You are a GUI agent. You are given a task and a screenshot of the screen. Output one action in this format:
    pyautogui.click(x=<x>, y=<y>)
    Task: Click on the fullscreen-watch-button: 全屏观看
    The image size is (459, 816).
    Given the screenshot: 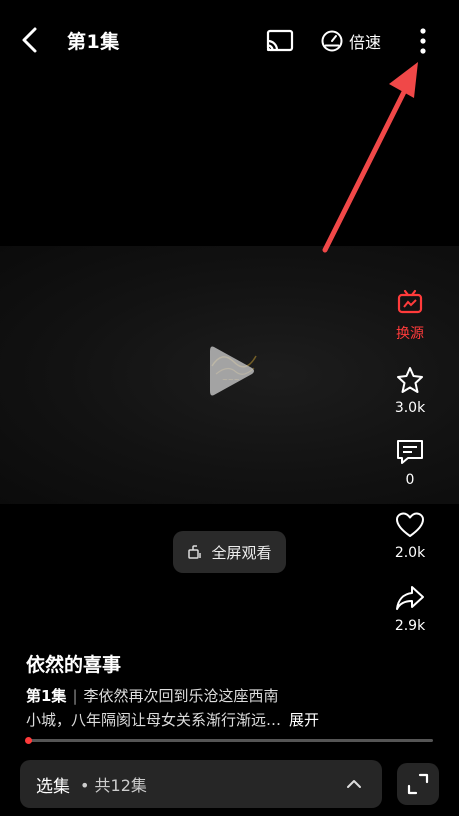 What is the action you would take?
    pyautogui.click(x=229, y=552)
    